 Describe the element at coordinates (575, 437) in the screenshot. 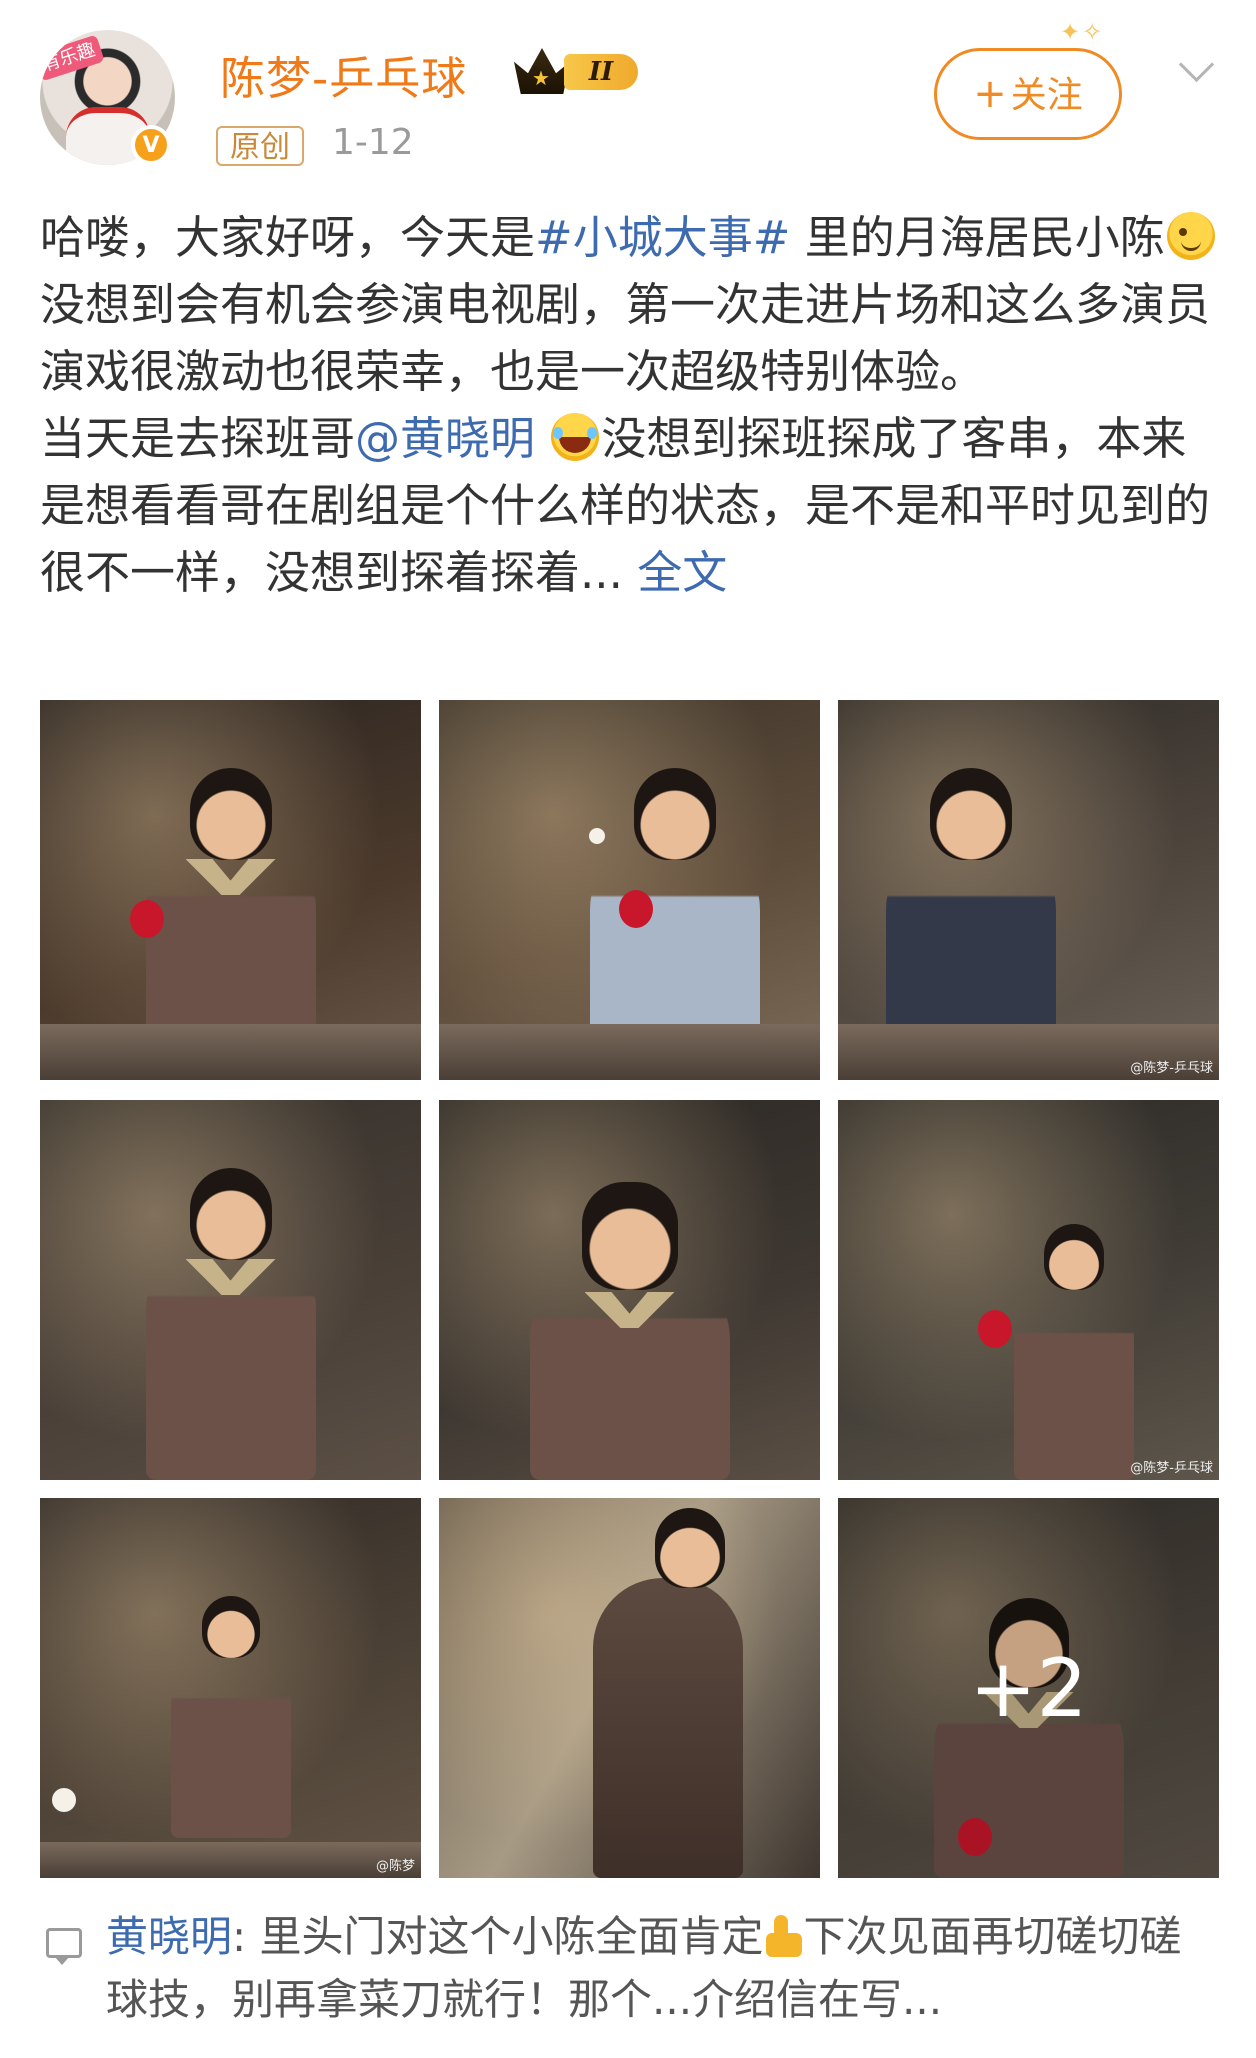

I see `laughing-emoji-icon` at that location.